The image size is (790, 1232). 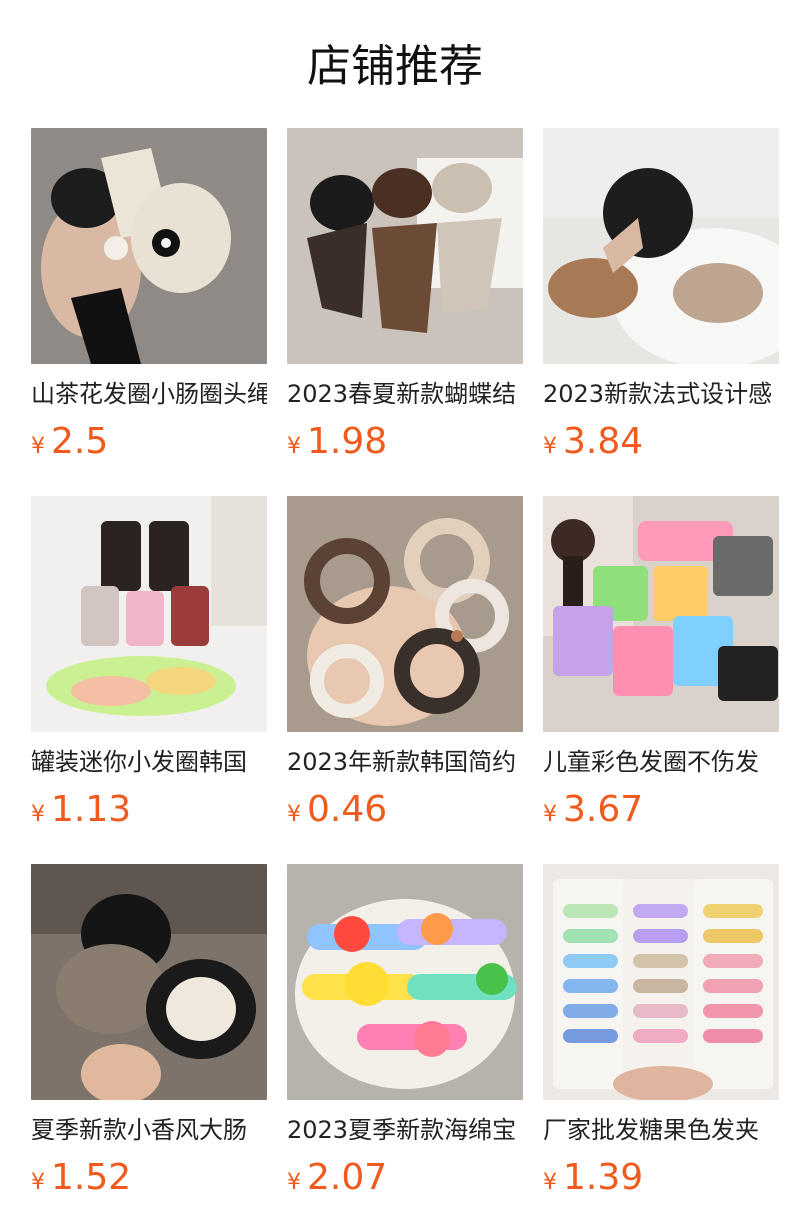 I want to click on product-card: 2023夏季新款海绵宝 ¥2.07, so click(x=405, y=1048).